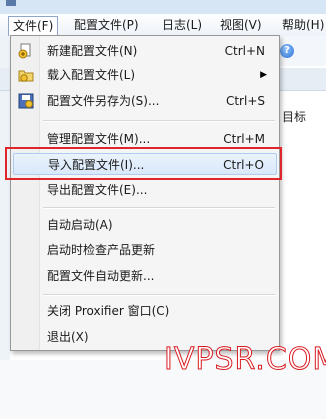 This screenshot has width=326, height=419. Describe the element at coordinates (145, 51) in the screenshot. I see `menu-item-new-profile: 新建配置文件(N) Ctrl+N` at that location.